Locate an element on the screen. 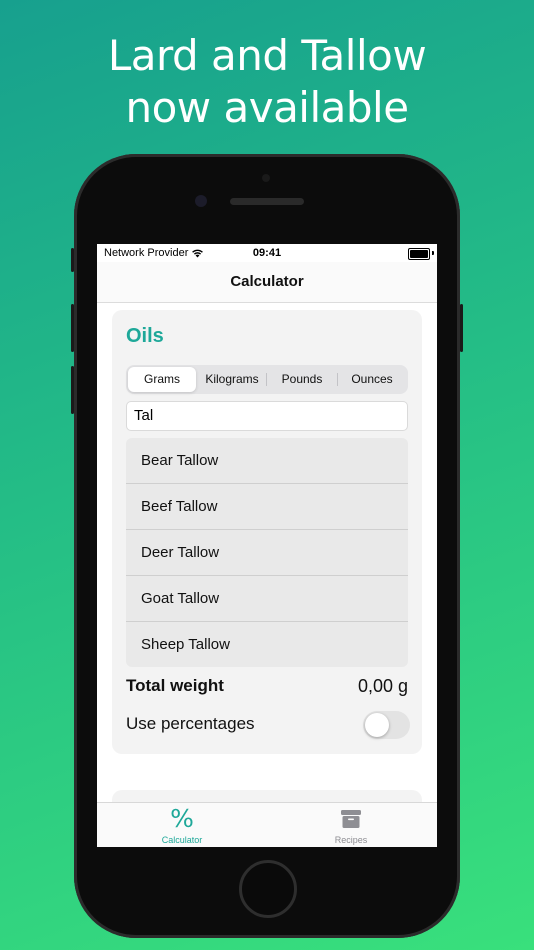 This screenshot has height=950, width=534. percent-icon: % is located at coordinates (182, 818).